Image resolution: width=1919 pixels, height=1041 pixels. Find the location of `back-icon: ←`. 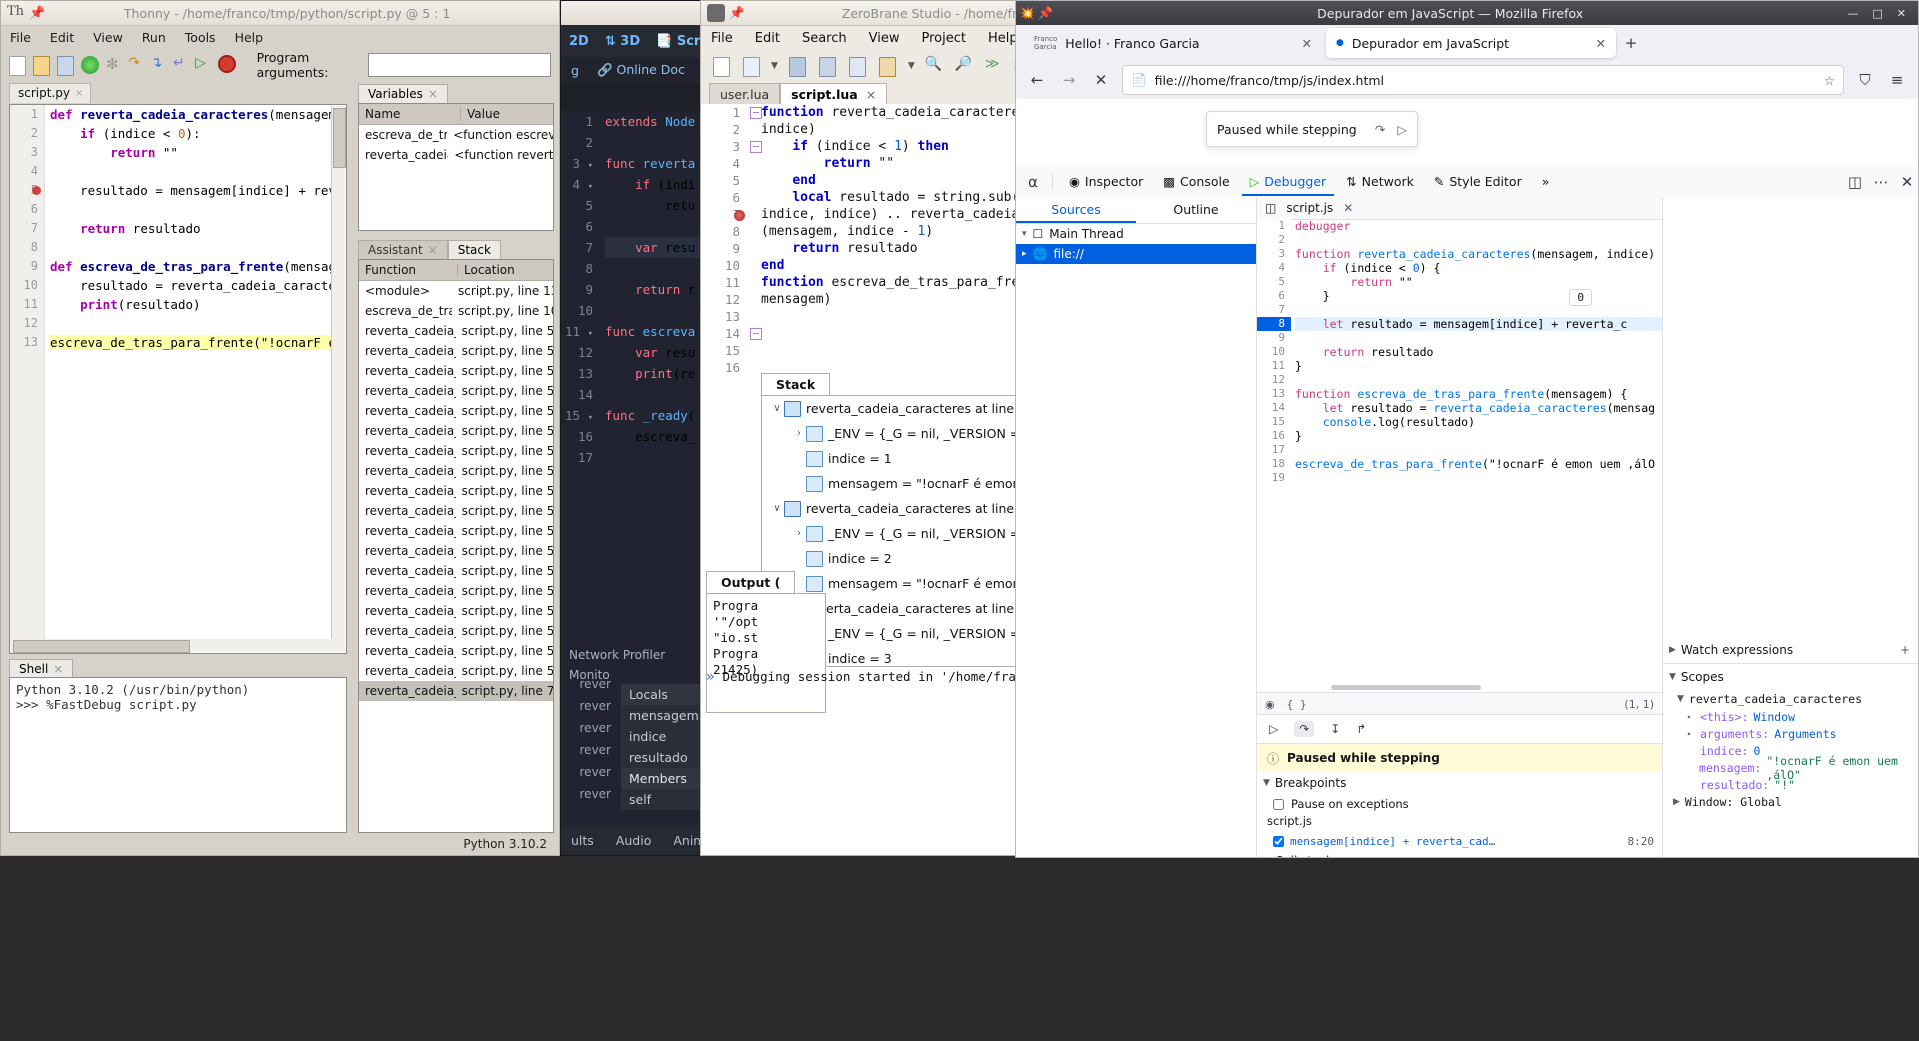

back-icon: ← is located at coordinates (1037, 80).